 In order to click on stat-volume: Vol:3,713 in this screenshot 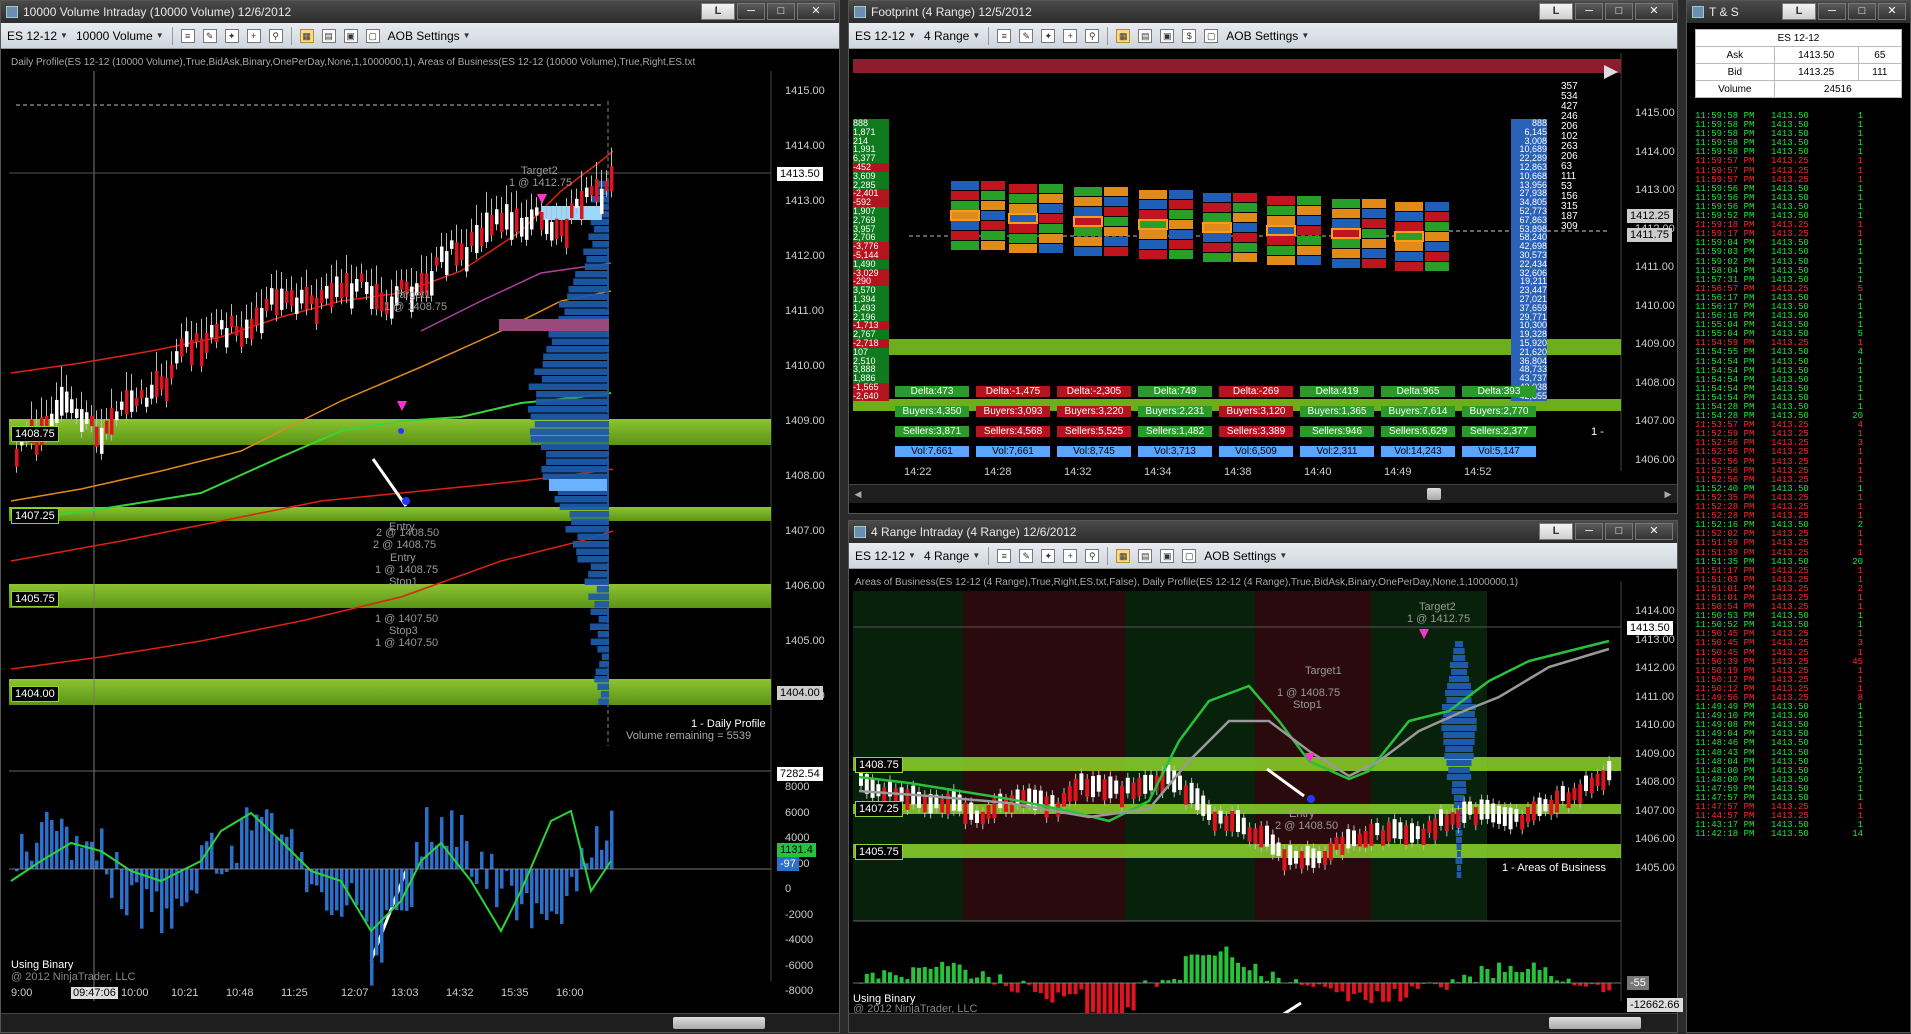, I will do `click(1175, 451)`.